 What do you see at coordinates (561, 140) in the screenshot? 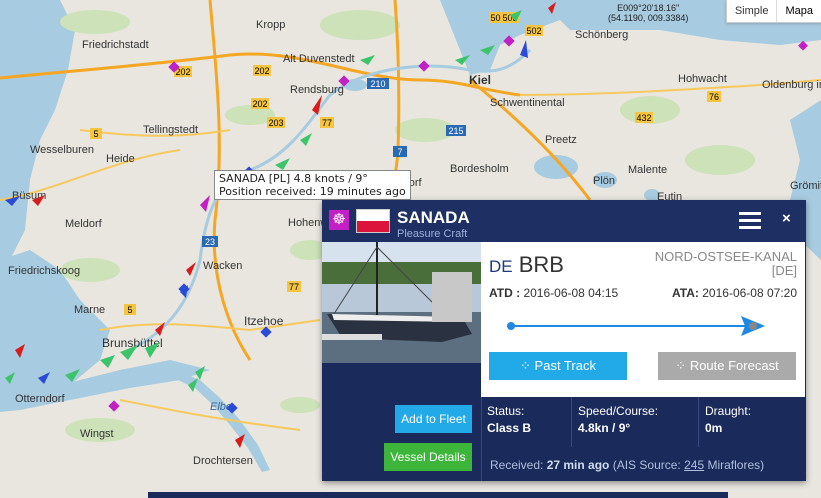
I see `place-label: Preetz` at bounding box center [561, 140].